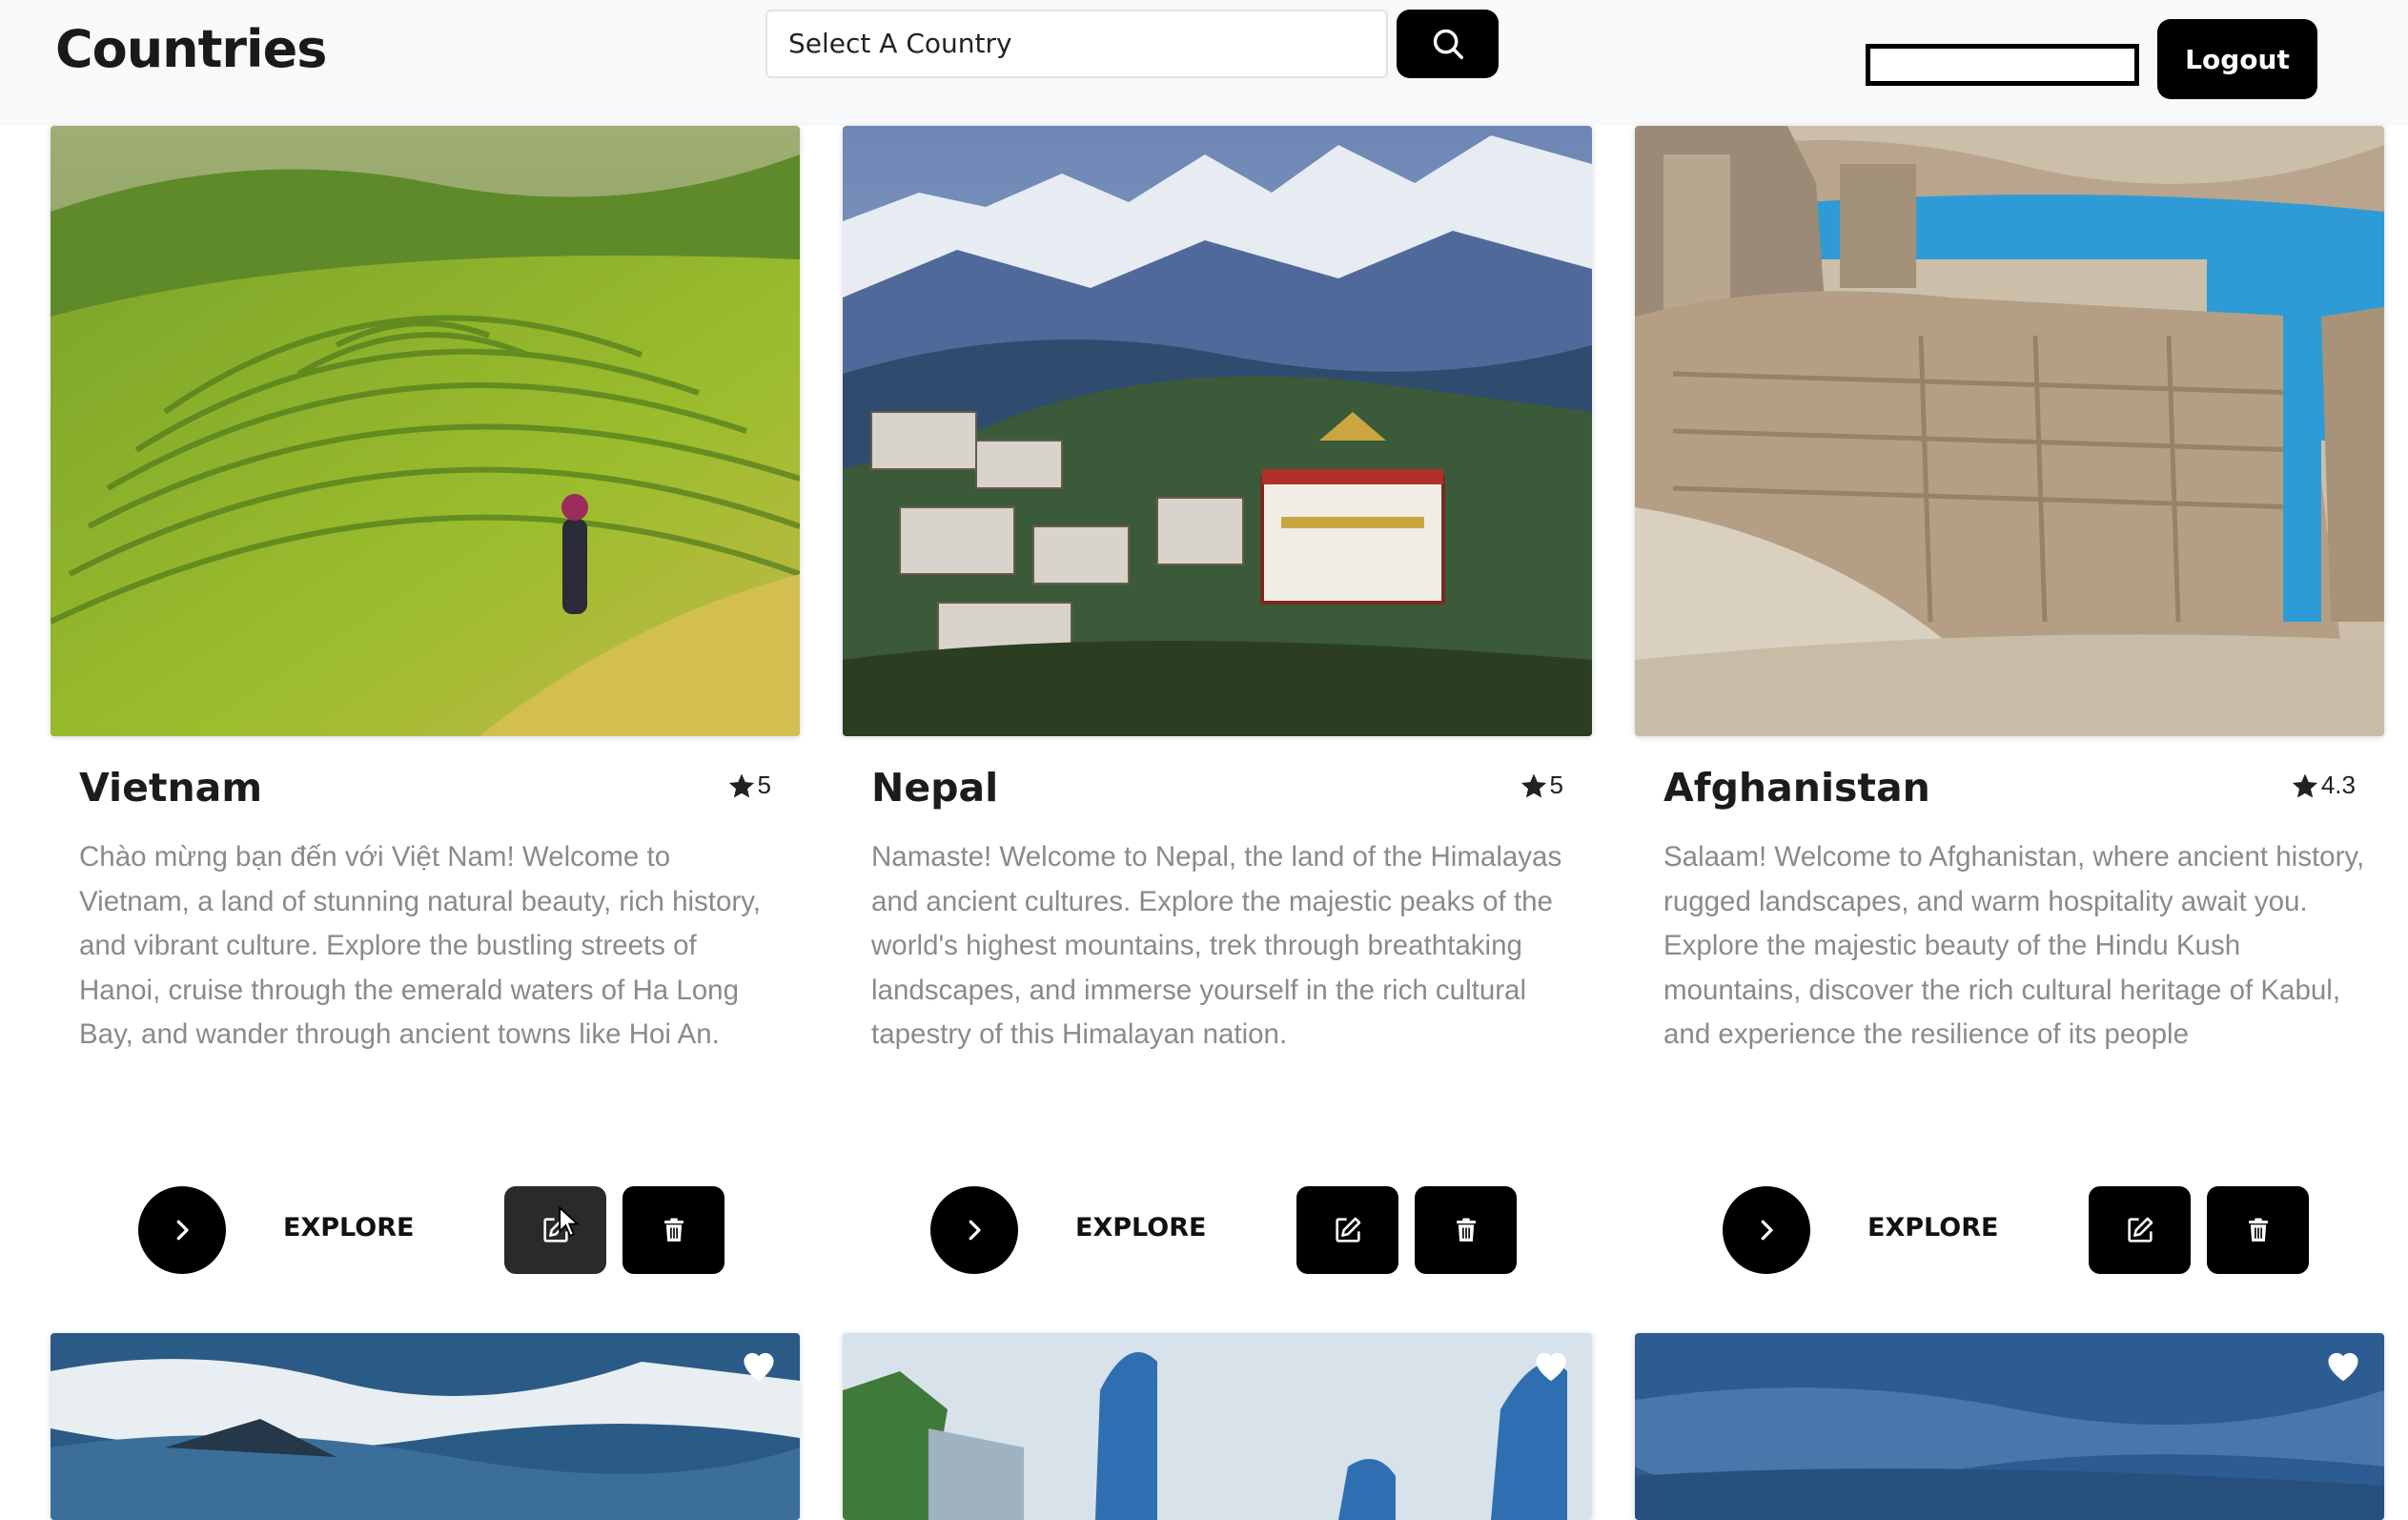 This screenshot has width=2408, height=1520. Describe the element at coordinates (935, 788) in the screenshot. I see `country-name: Nepal` at that location.